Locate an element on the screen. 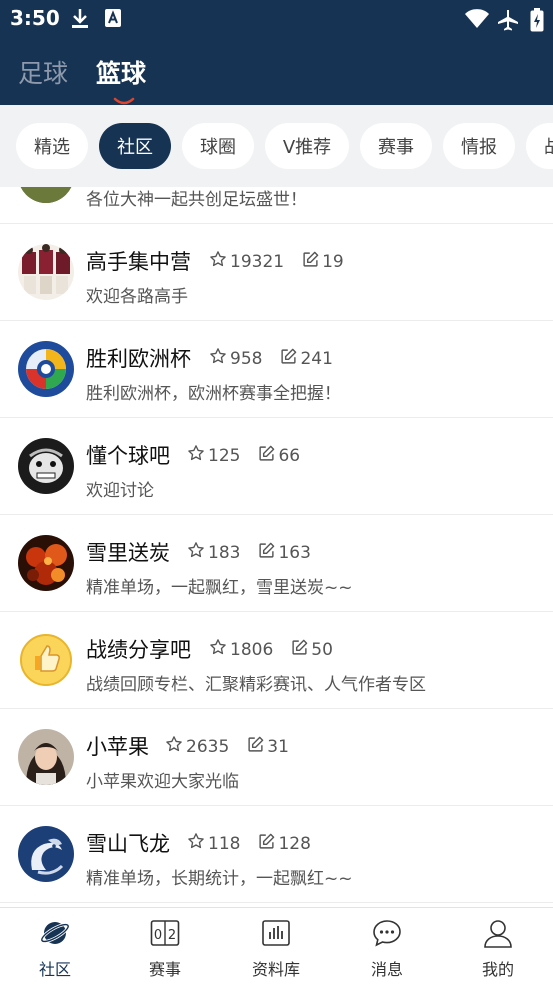  community-desc: 战绩回顾专栏、汇聚精彩赛讯、人气作者专区 is located at coordinates (256, 685).